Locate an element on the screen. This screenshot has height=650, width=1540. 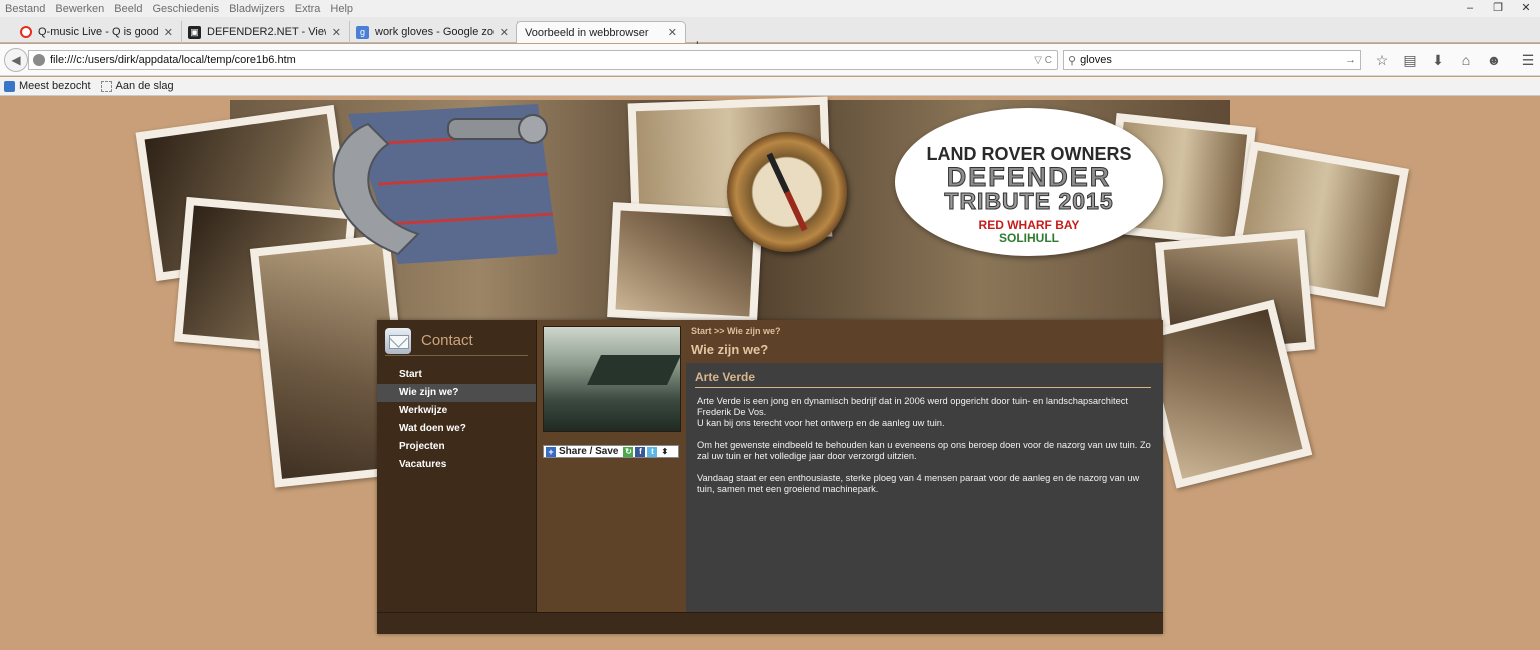
image-column: + Share / Save ↻ f t ⬍ is located at coordinates (611, 466).